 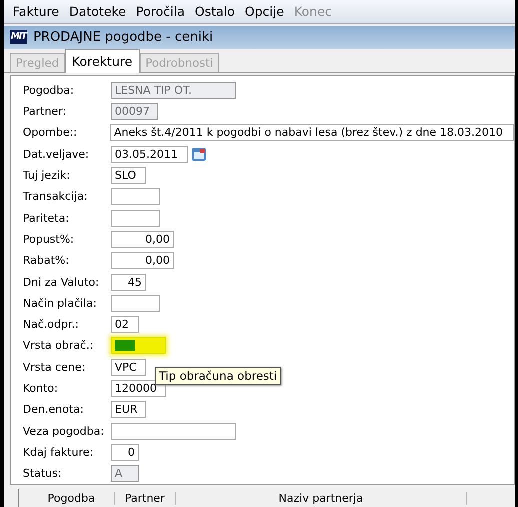 What do you see at coordinates (55, 367) in the screenshot?
I see `field-label: Vrsta cene:` at bounding box center [55, 367].